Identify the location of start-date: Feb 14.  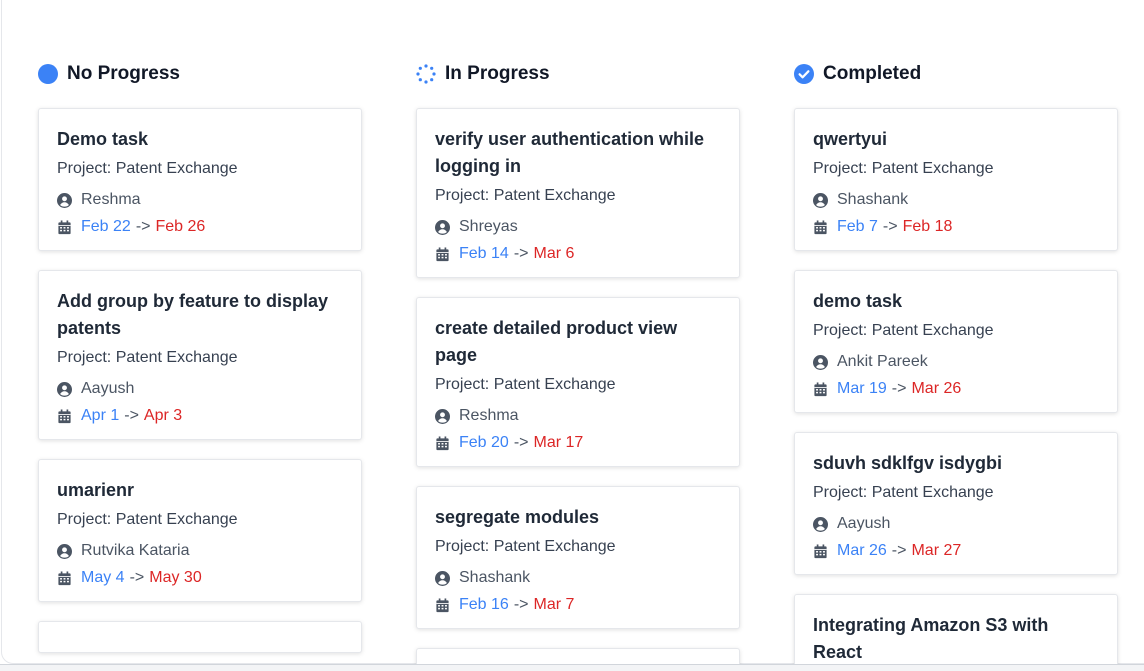
(484, 253).